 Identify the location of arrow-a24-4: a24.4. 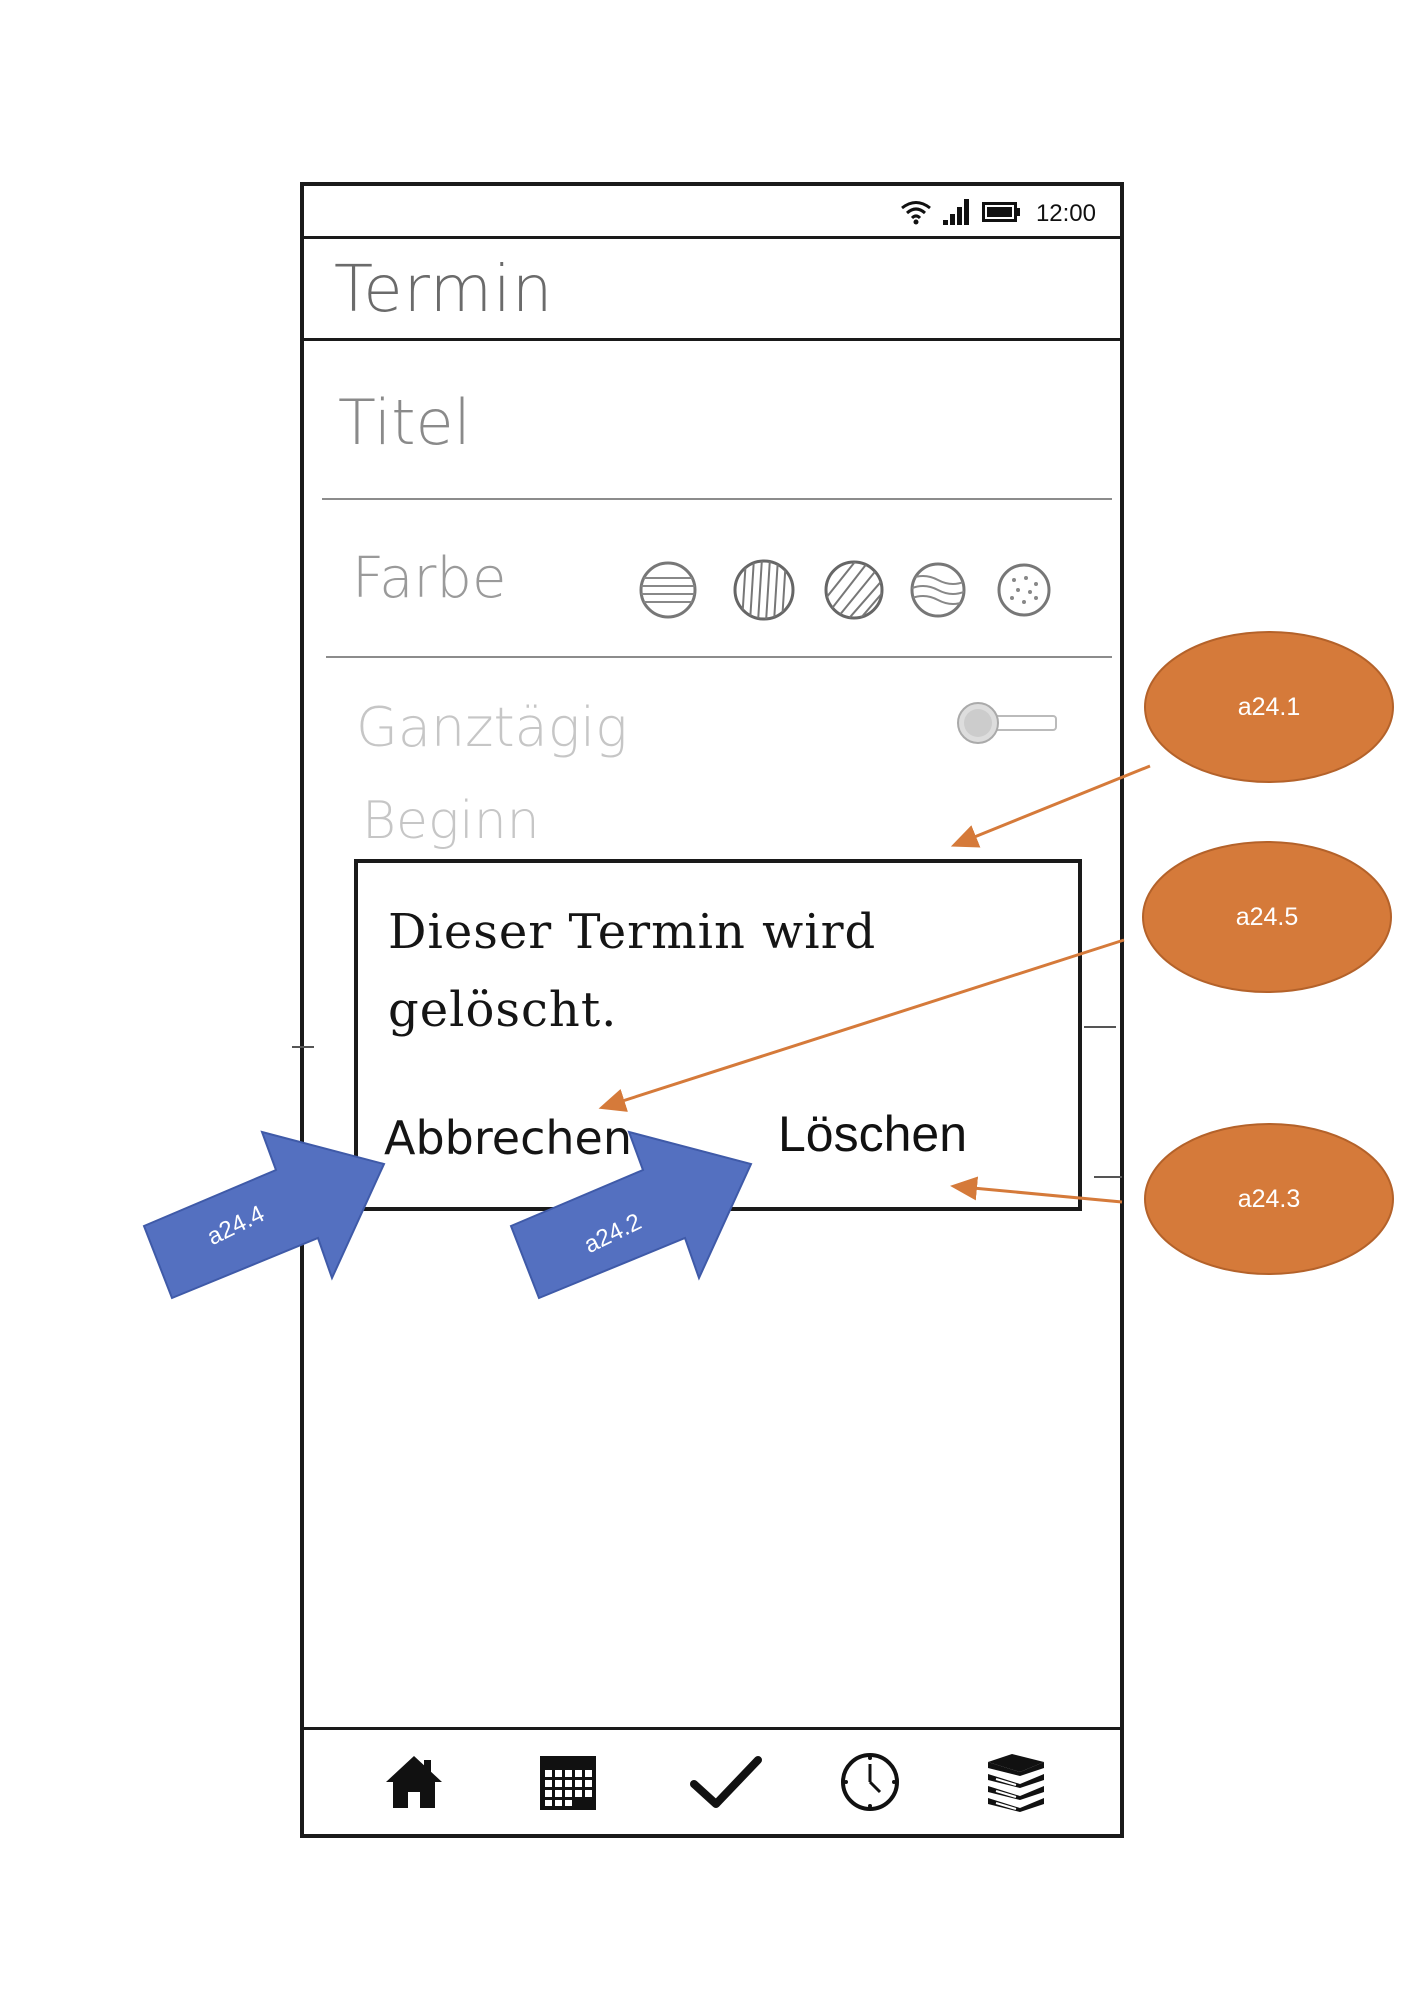
(266, 1218).